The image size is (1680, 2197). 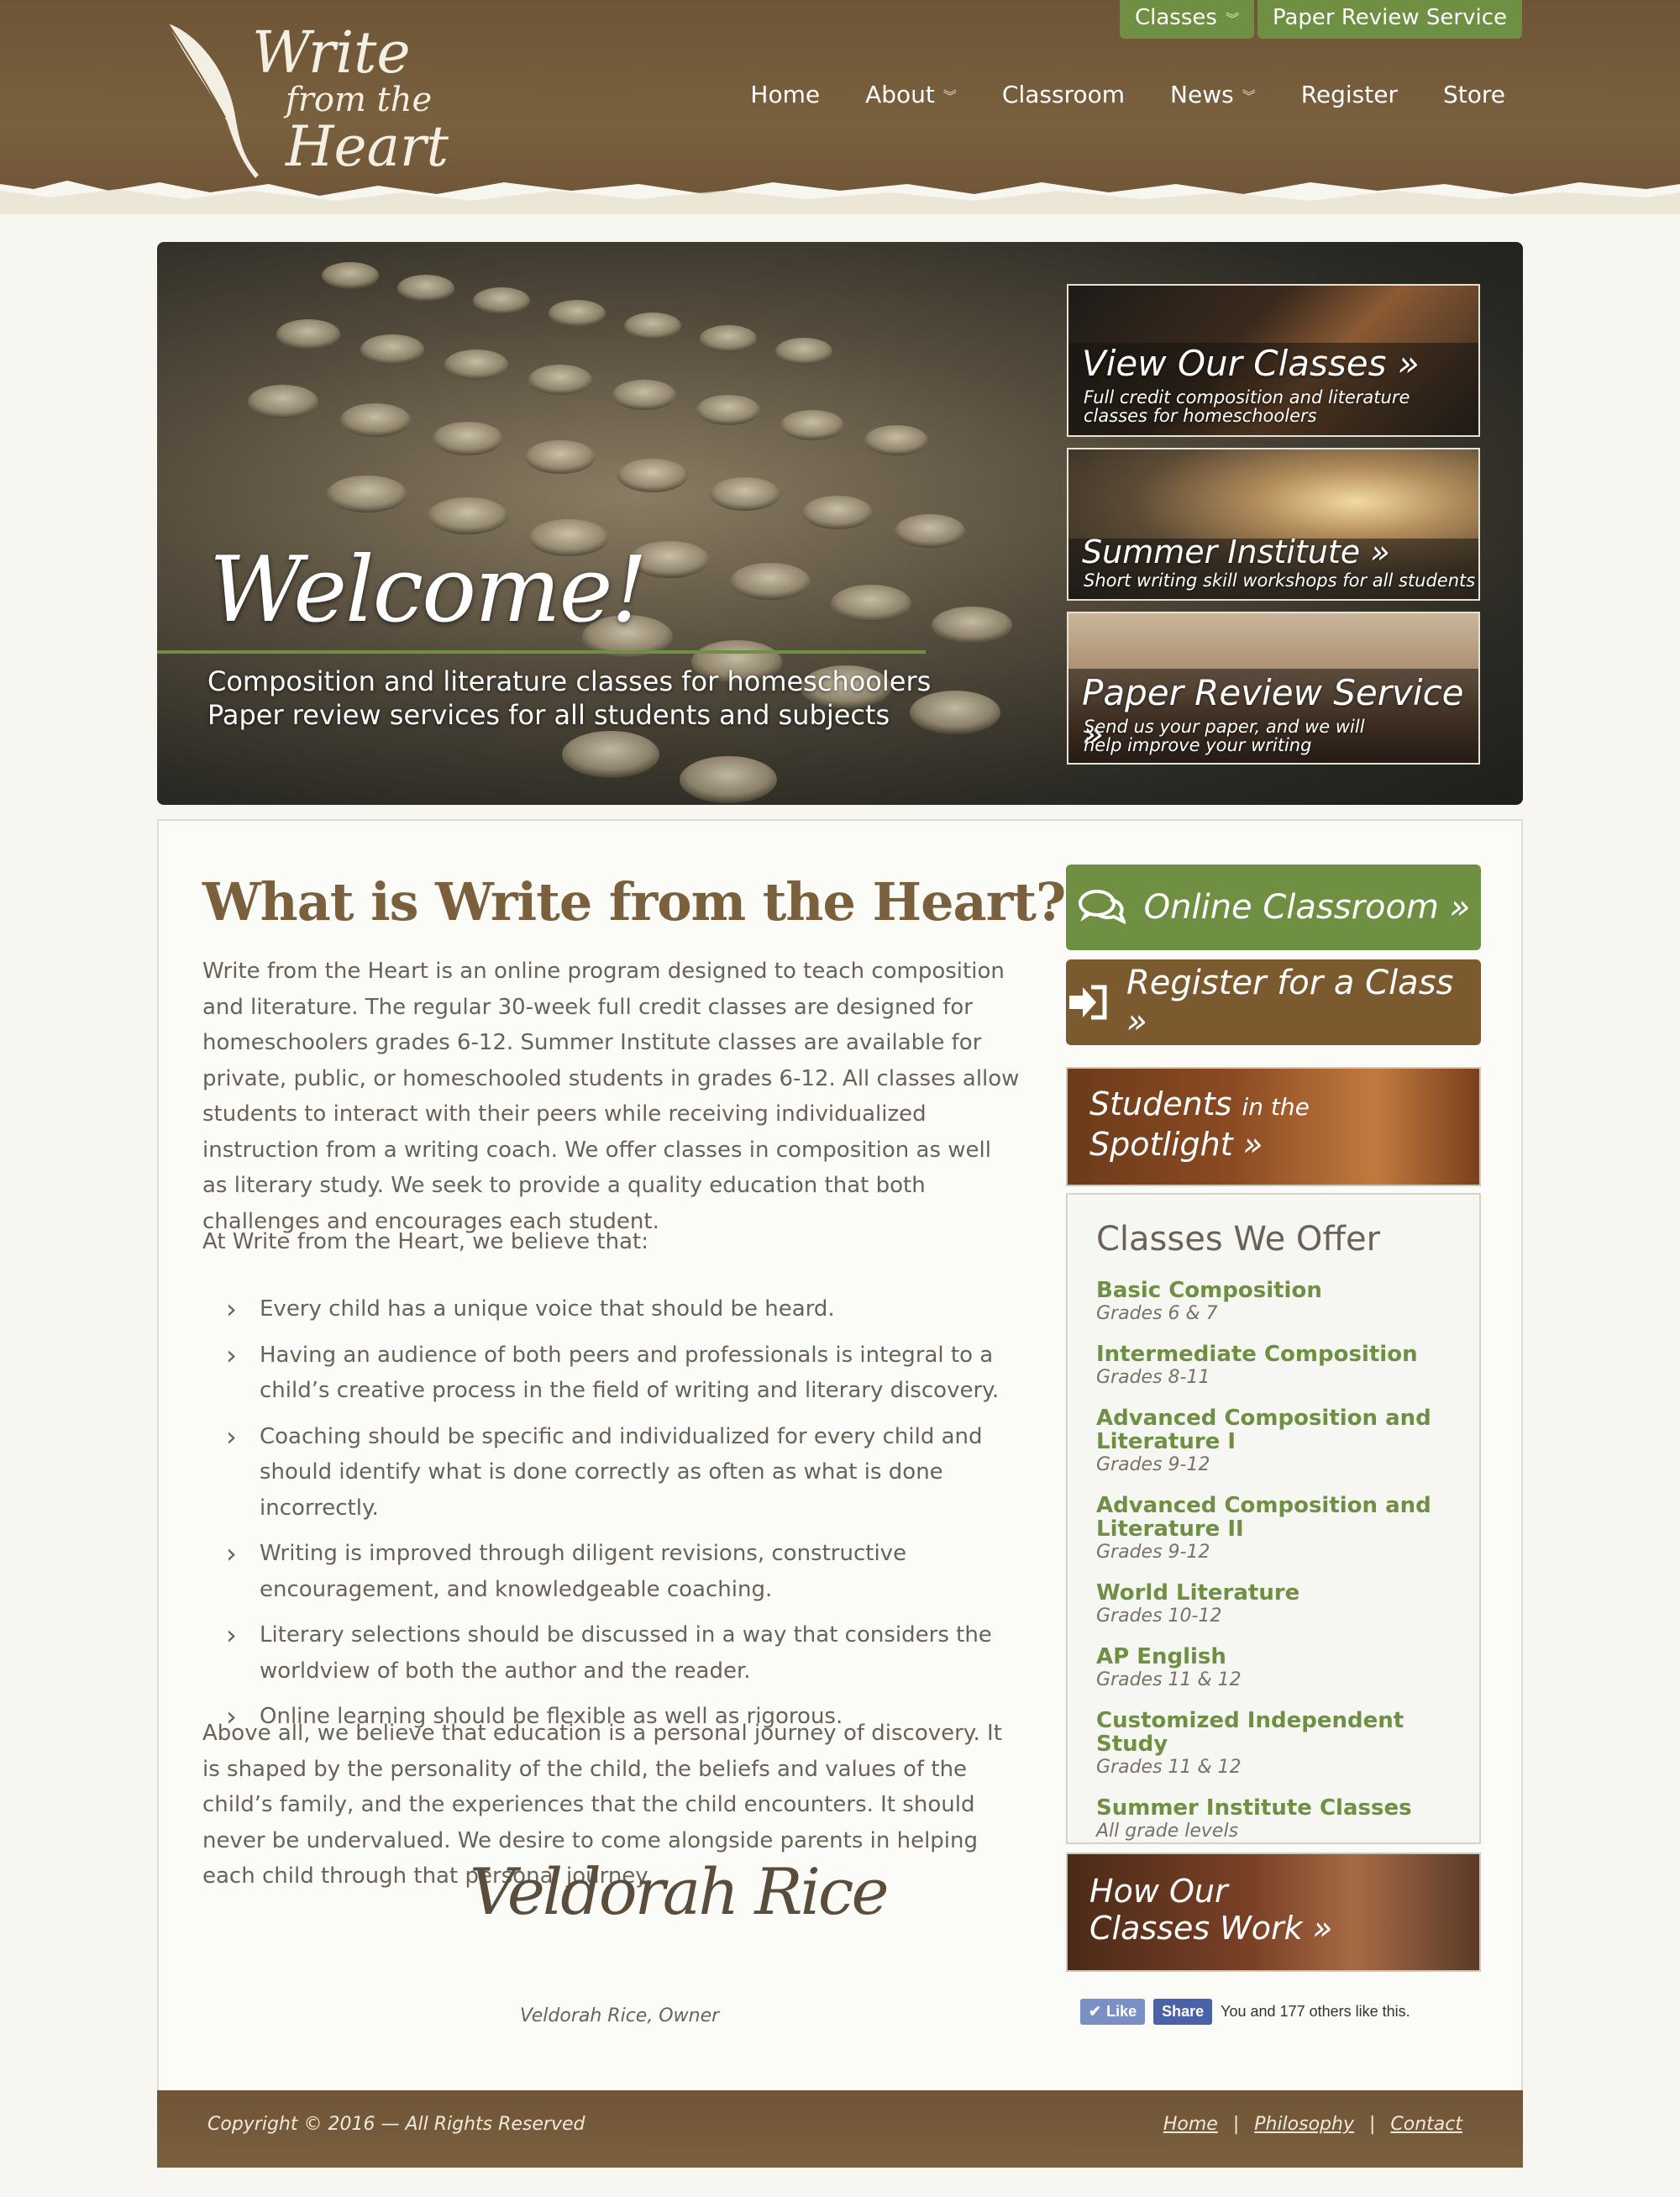 What do you see at coordinates (1224, 727) in the screenshot?
I see `promo-desc-line1: Send us your paper, and we will` at bounding box center [1224, 727].